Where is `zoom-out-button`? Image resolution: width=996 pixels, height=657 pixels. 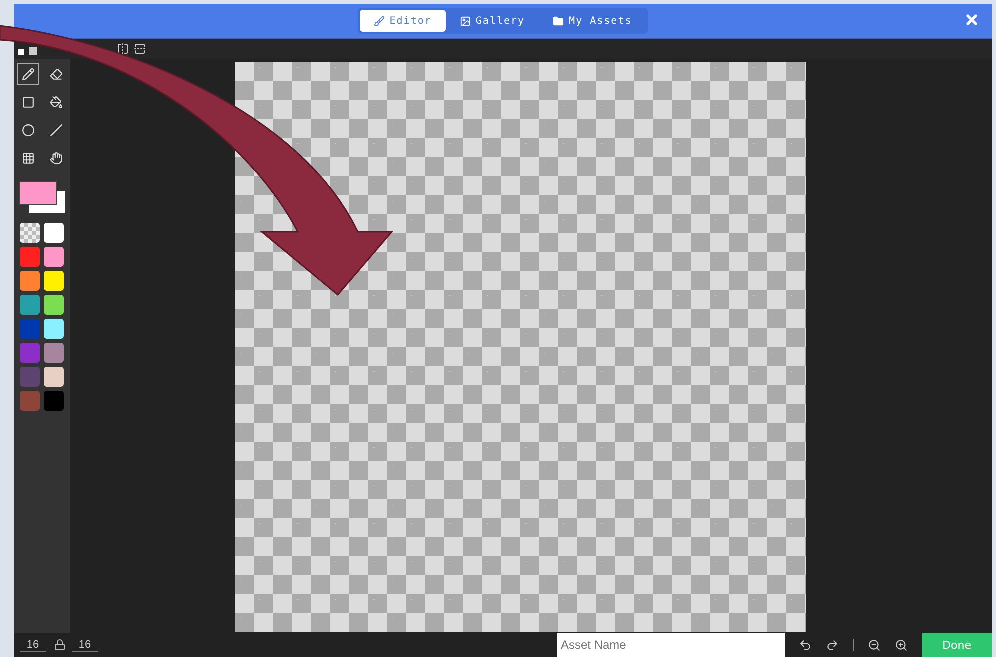
zoom-out-button is located at coordinates (874, 645).